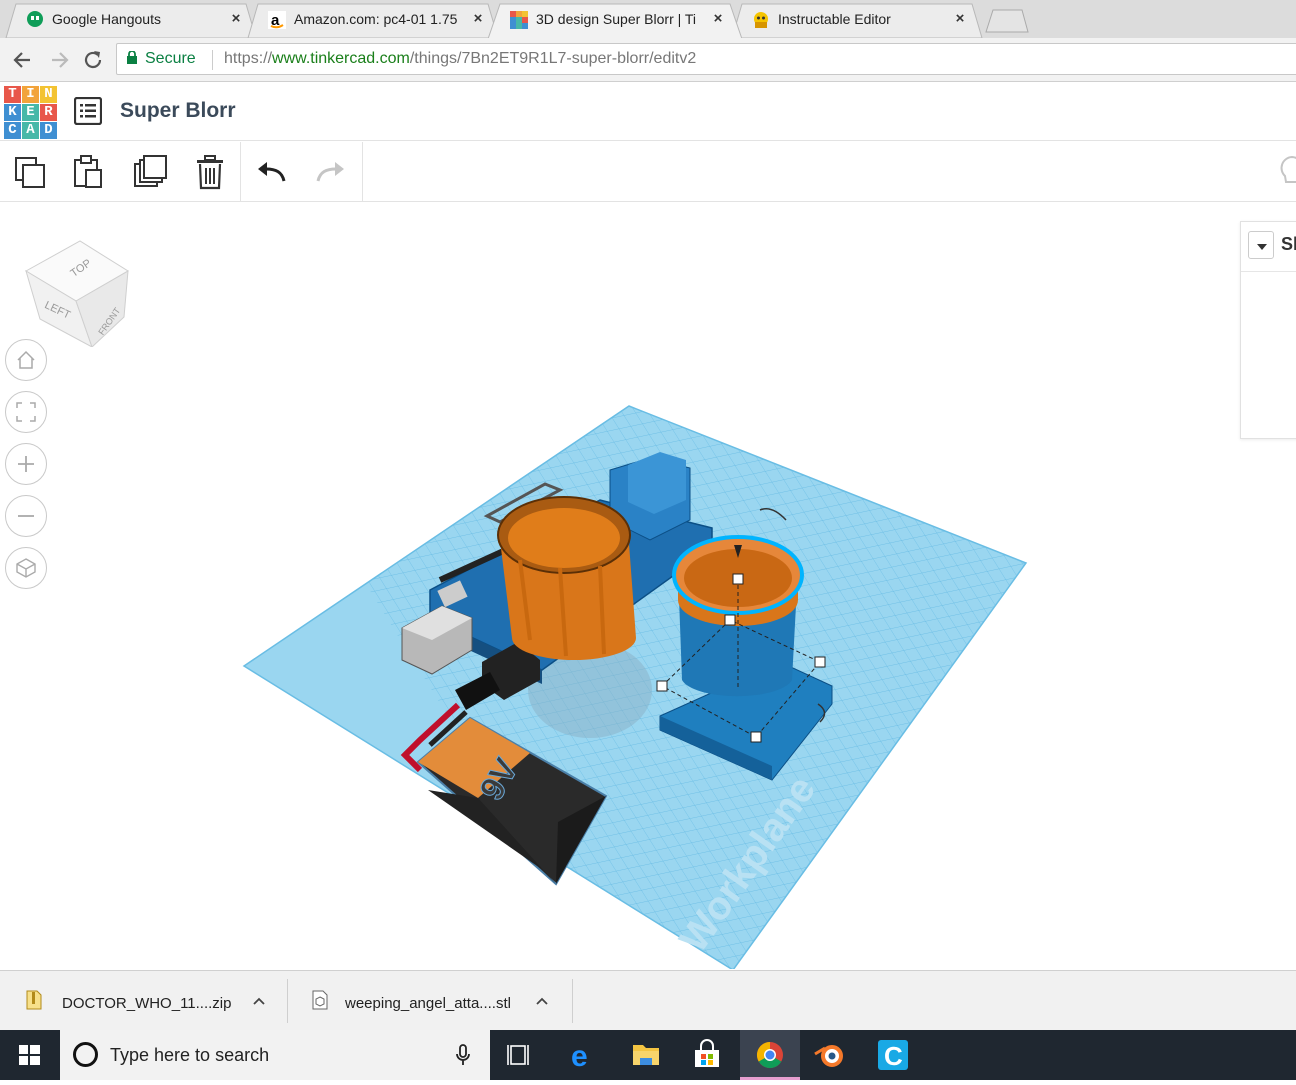 The image size is (1296, 1085). I want to click on tab-tinkercad-active: 3D design Super Blorr | Ti ×, so click(615, 20).